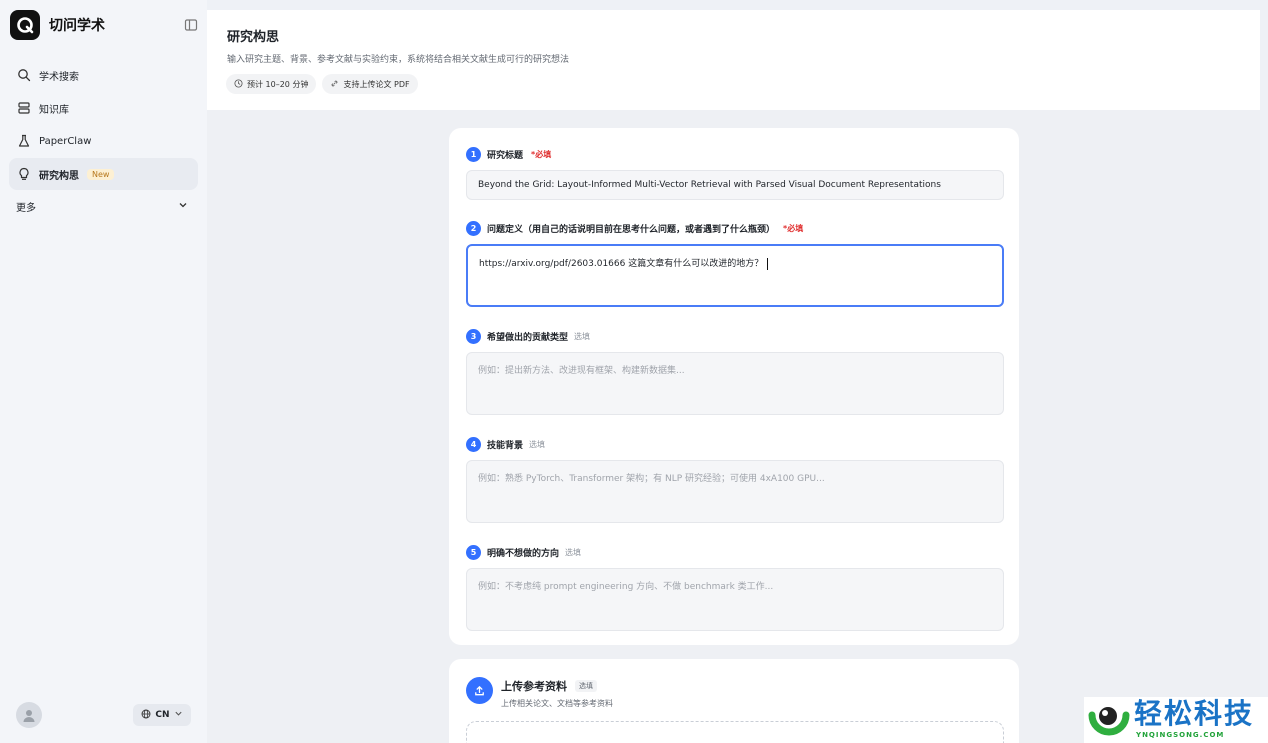 This screenshot has width=1268, height=743. Describe the element at coordinates (24, 141) in the screenshot. I see `flask-icon` at that location.